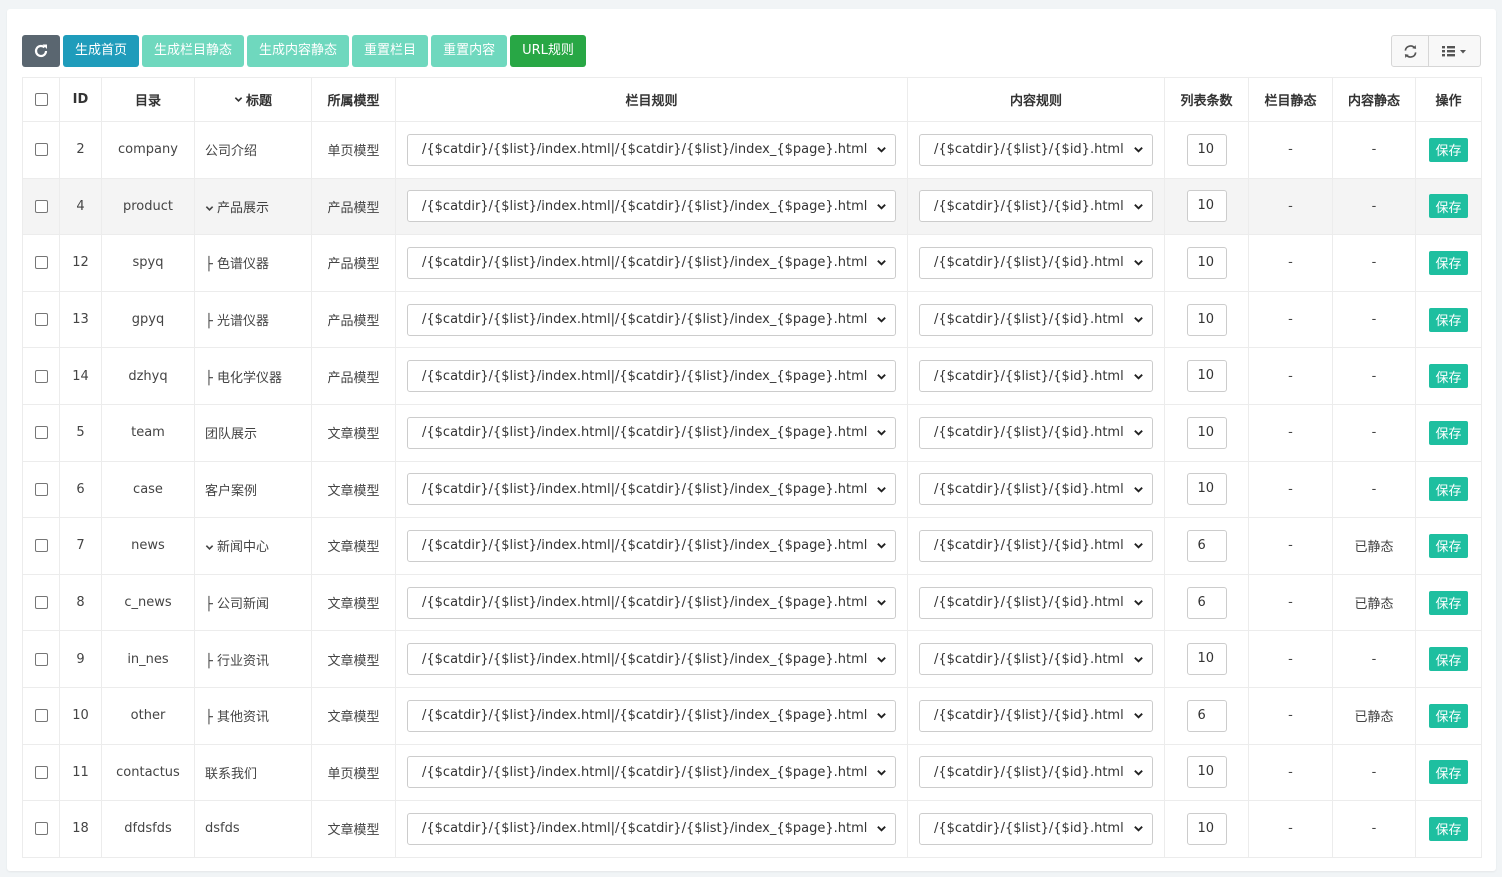 This screenshot has width=1502, height=877. I want to click on url-rules-button: URL规则, so click(548, 51).